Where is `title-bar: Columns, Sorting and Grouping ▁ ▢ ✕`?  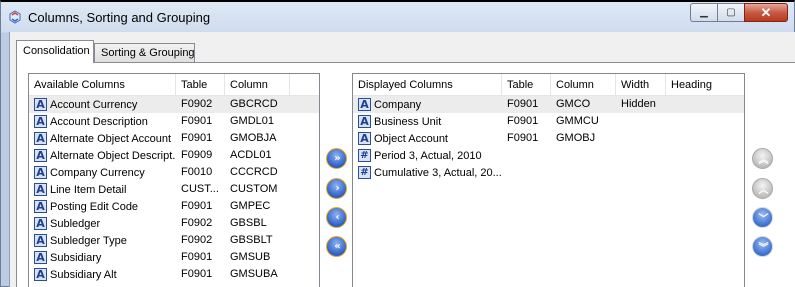
title-bar: Columns, Sorting and Grouping ▁ ▢ ✕ is located at coordinates (397, 17).